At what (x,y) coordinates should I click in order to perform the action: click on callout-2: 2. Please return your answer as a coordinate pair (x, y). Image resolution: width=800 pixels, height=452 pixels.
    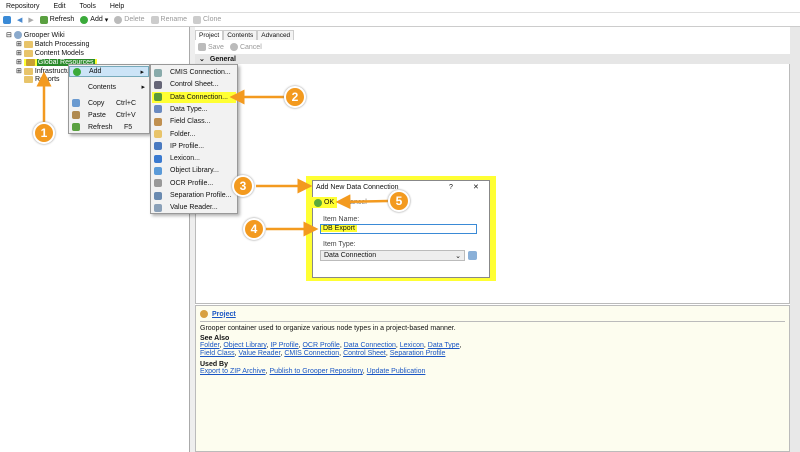
    Looking at the image, I should click on (295, 97).